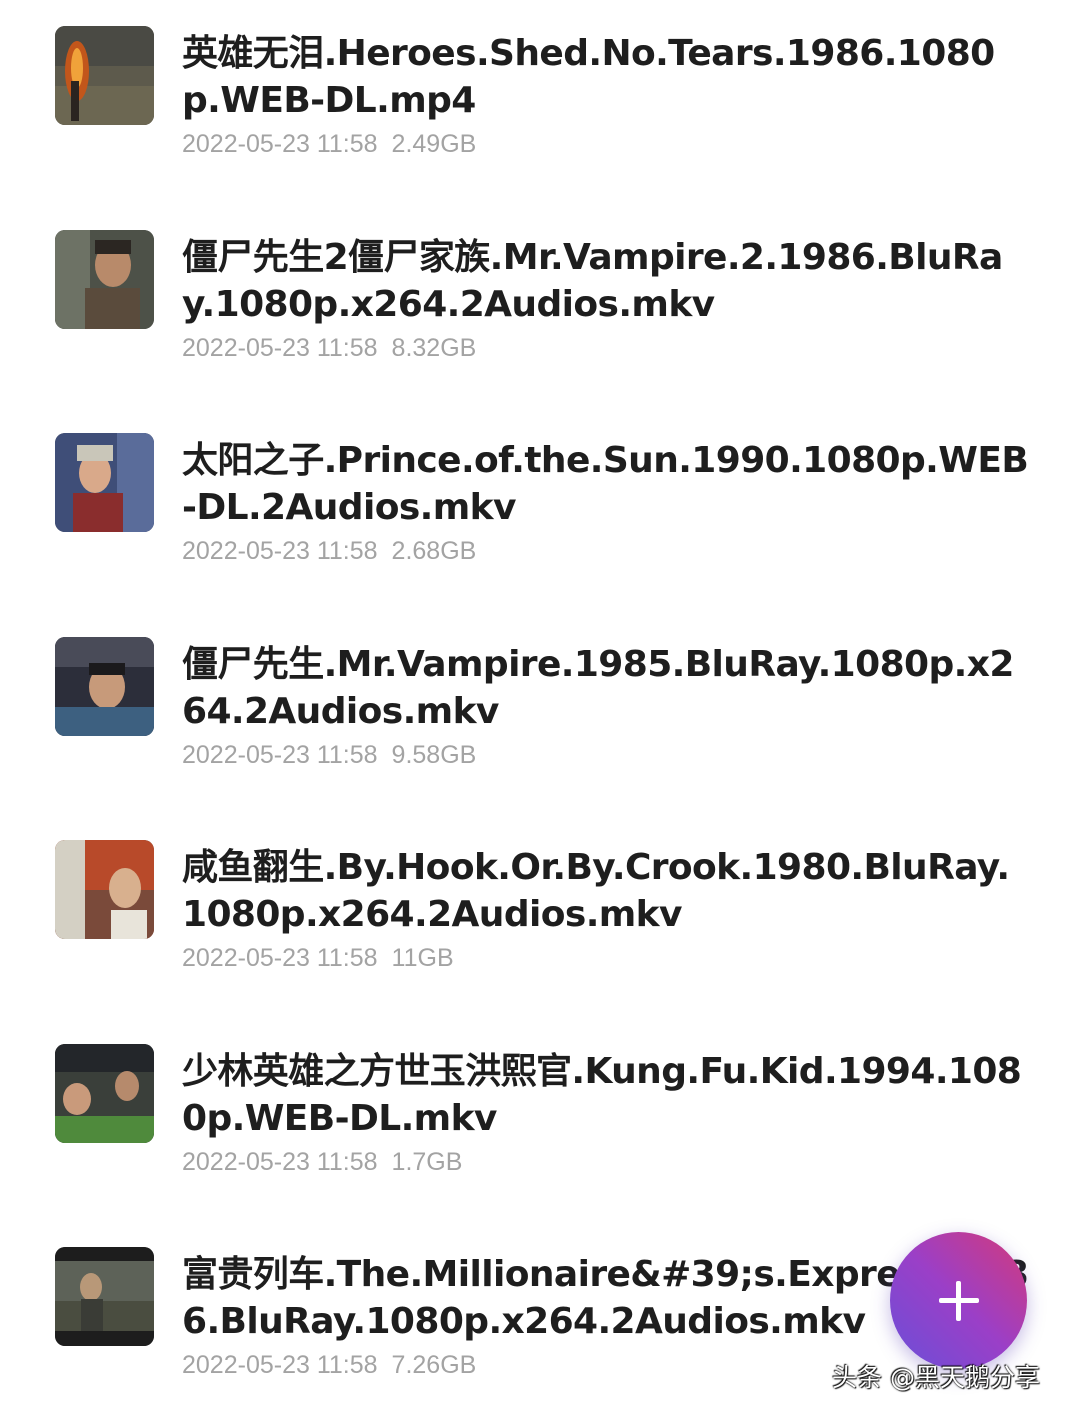  I want to click on file-size: 2.49GB, so click(434, 144).